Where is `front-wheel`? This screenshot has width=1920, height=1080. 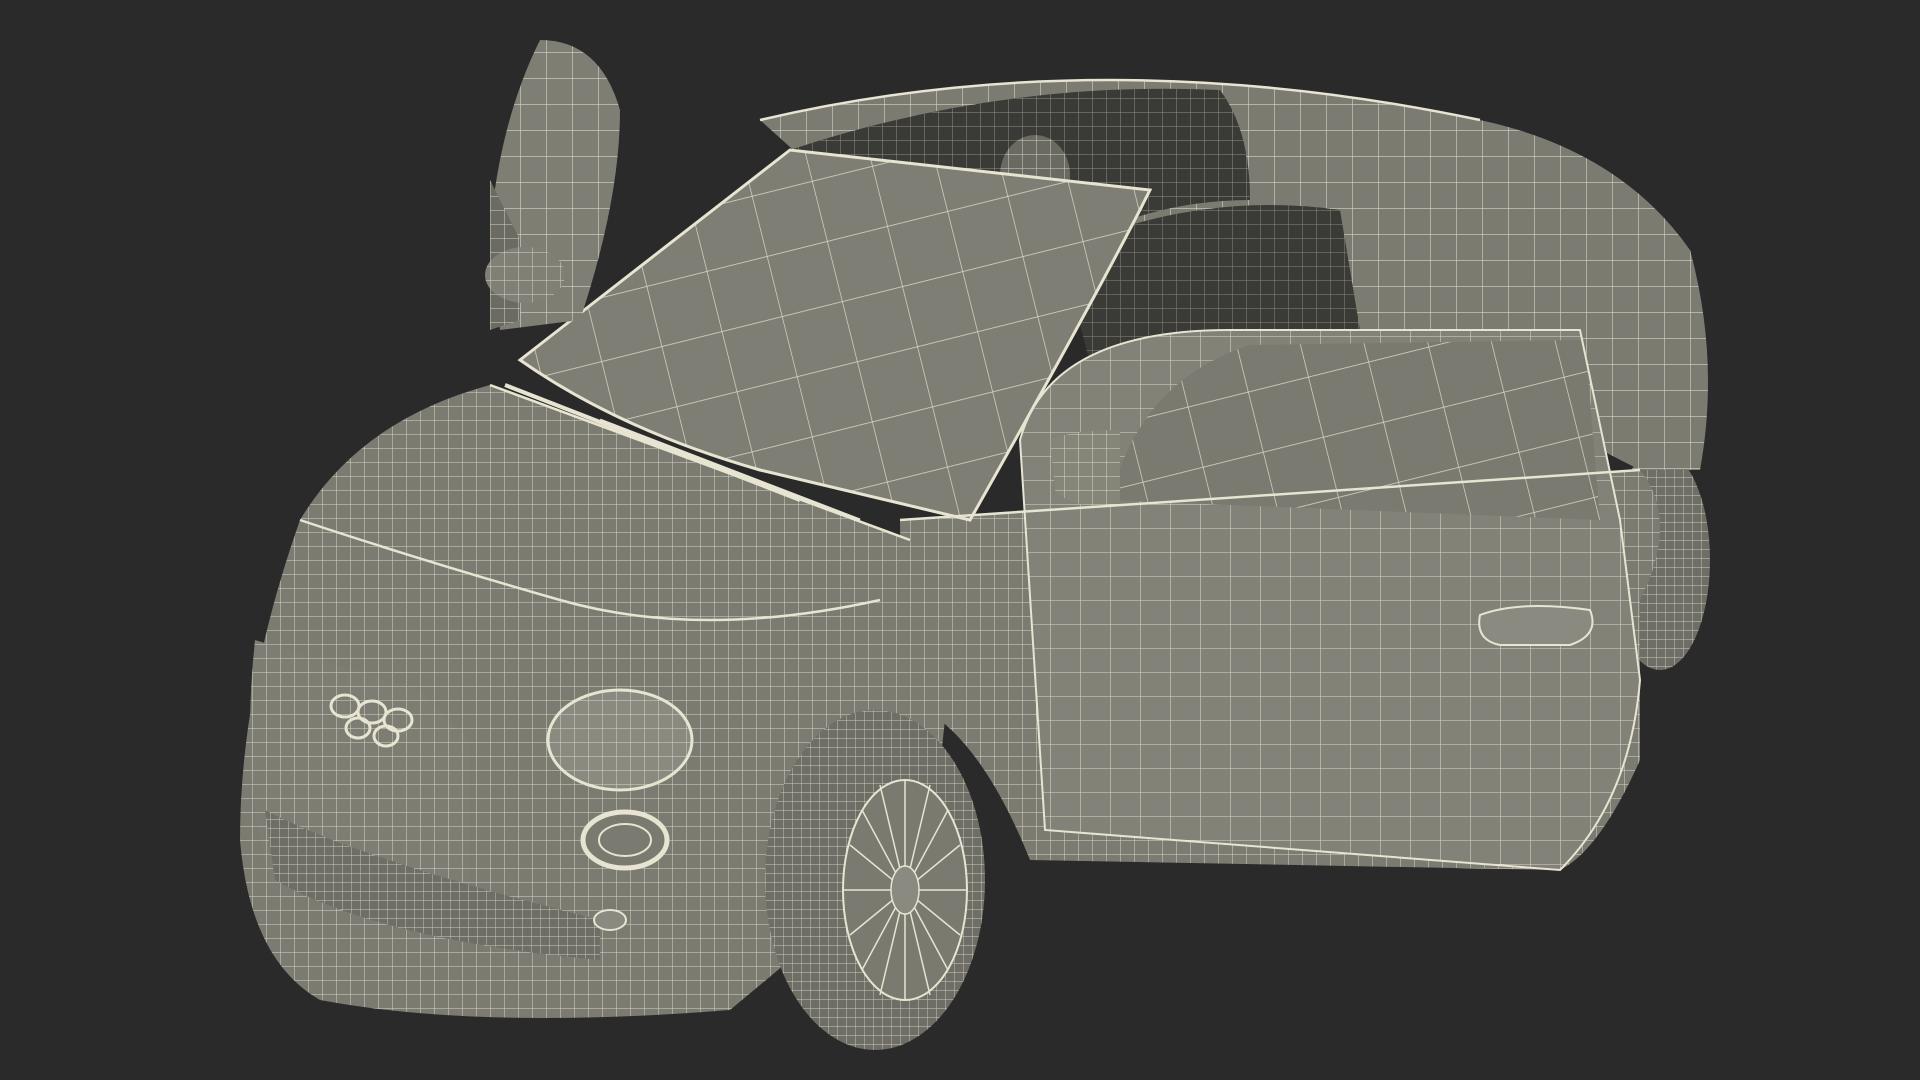
front-wheel is located at coordinates (875, 880).